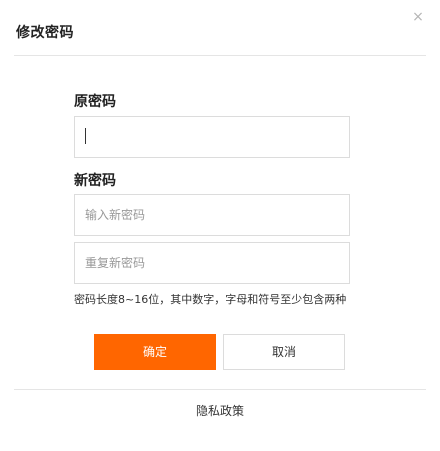  What do you see at coordinates (212, 215) in the screenshot?
I see `new-password-input` at bounding box center [212, 215].